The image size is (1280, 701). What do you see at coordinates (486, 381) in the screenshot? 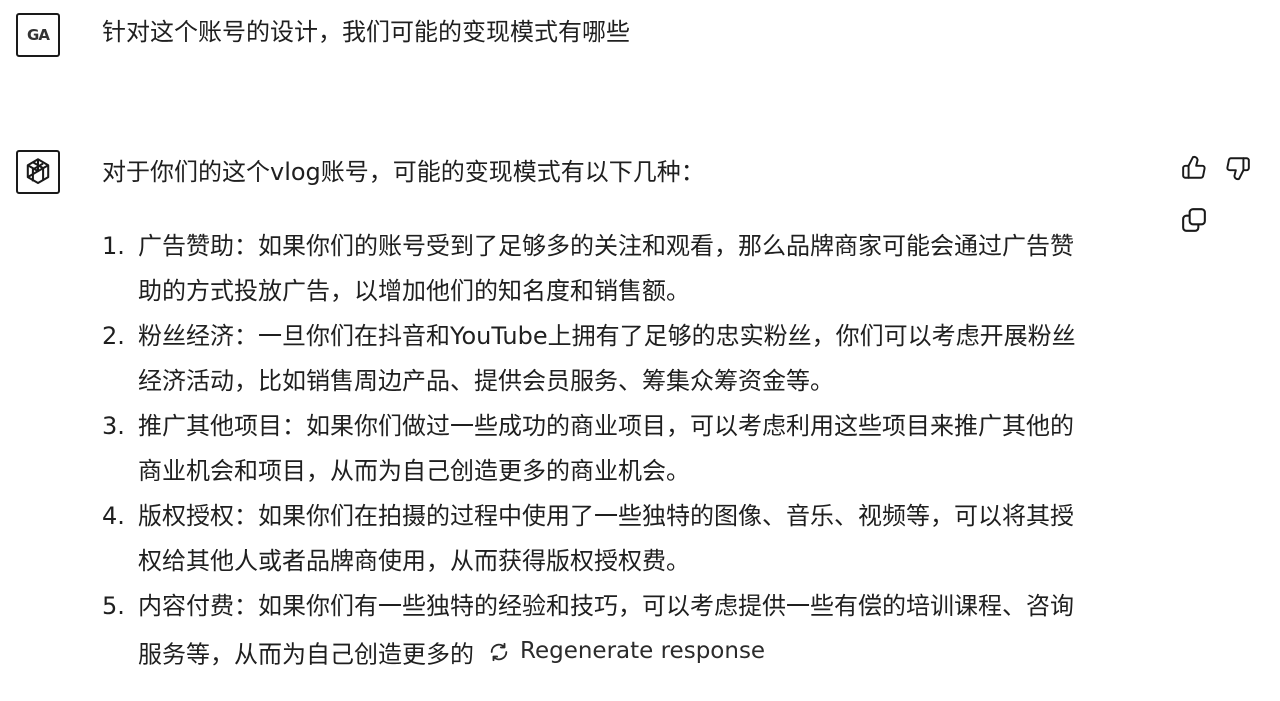
I see `list-item-line: 经济活动，比如销售周边产品、提供会员服务、筹集众筹资金等。` at bounding box center [486, 381].